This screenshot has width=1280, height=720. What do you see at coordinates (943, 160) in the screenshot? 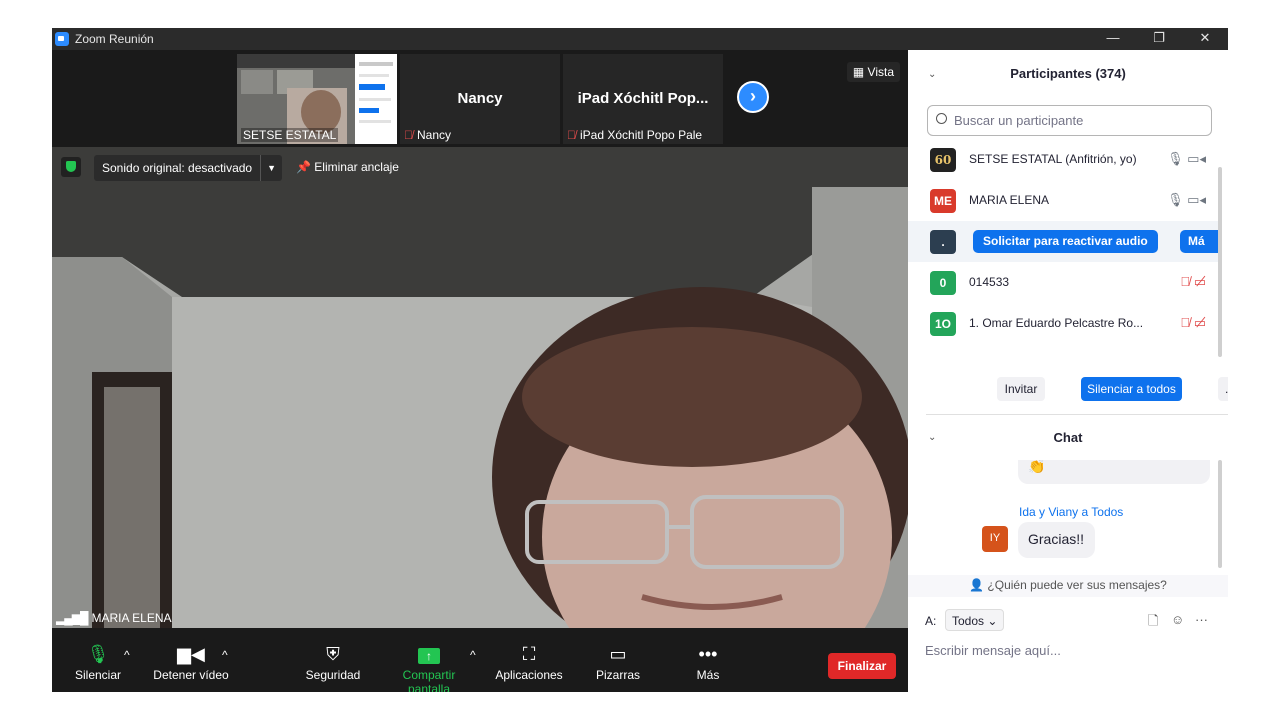
I see `avatar: 60` at bounding box center [943, 160].